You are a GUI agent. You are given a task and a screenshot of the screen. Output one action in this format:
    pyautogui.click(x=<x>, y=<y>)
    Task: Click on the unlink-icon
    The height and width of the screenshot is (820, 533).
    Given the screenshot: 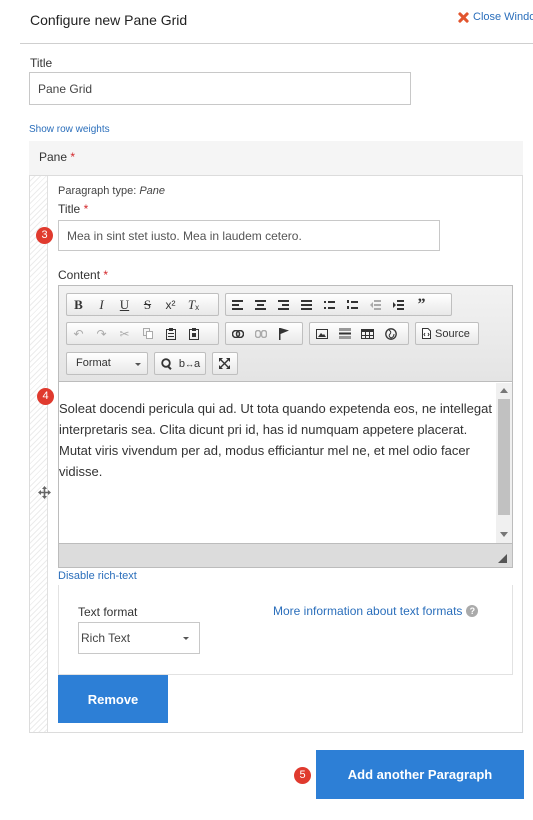 What is the action you would take?
    pyautogui.click(x=260, y=333)
    